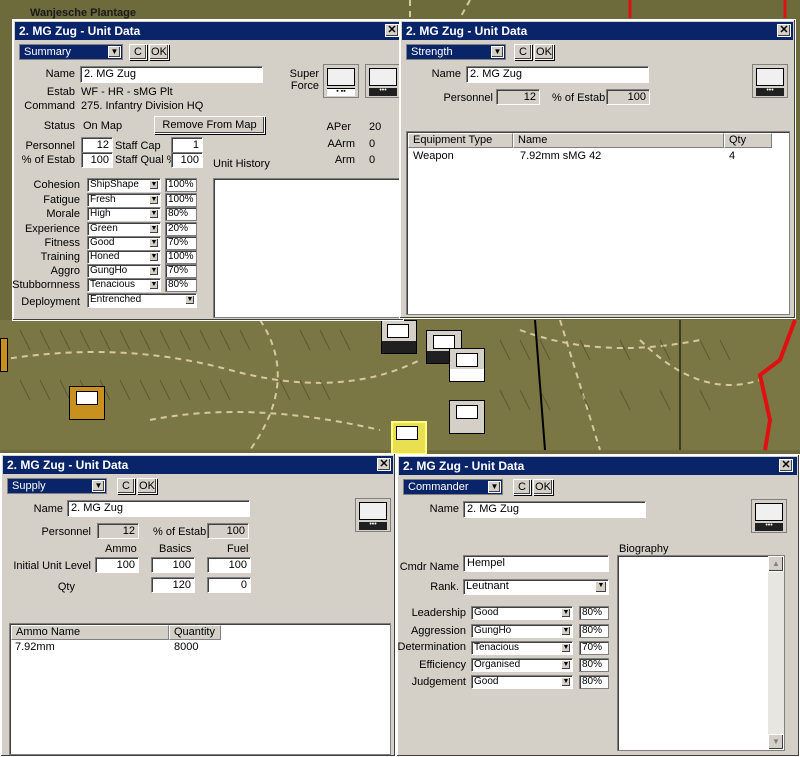 The image size is (800, 757). I want to click on aper-value: 20, so click(375, 127).